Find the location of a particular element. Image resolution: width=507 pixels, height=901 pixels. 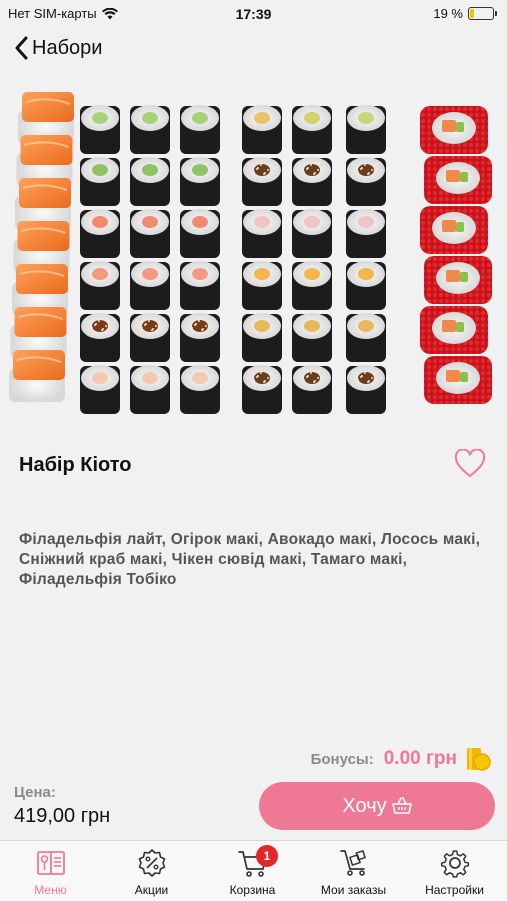

tab-promotions: Акции is located at coordinates (151, 871).